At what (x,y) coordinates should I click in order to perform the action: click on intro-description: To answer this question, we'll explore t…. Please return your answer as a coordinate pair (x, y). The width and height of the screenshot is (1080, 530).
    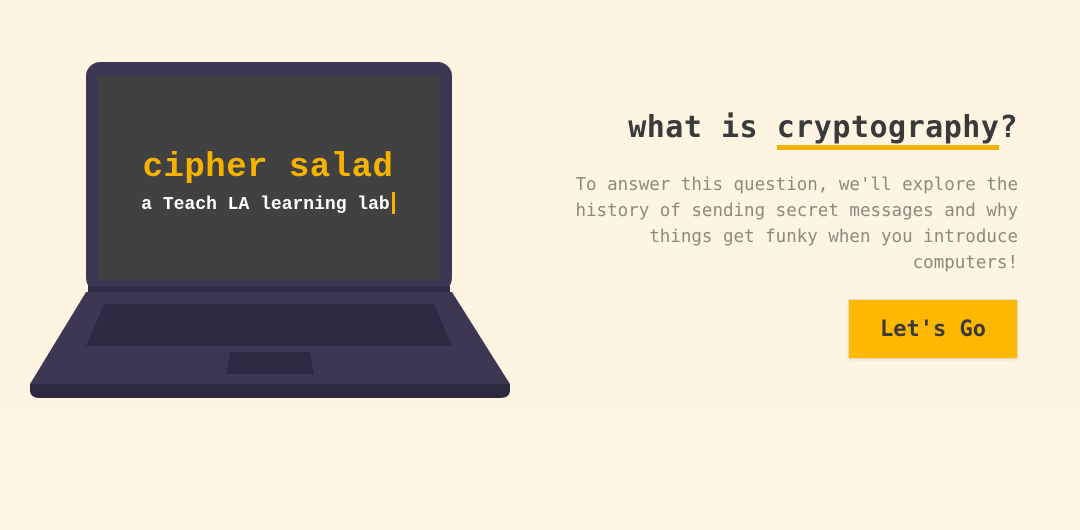
    Looking at the image, I should click on (796, 224).